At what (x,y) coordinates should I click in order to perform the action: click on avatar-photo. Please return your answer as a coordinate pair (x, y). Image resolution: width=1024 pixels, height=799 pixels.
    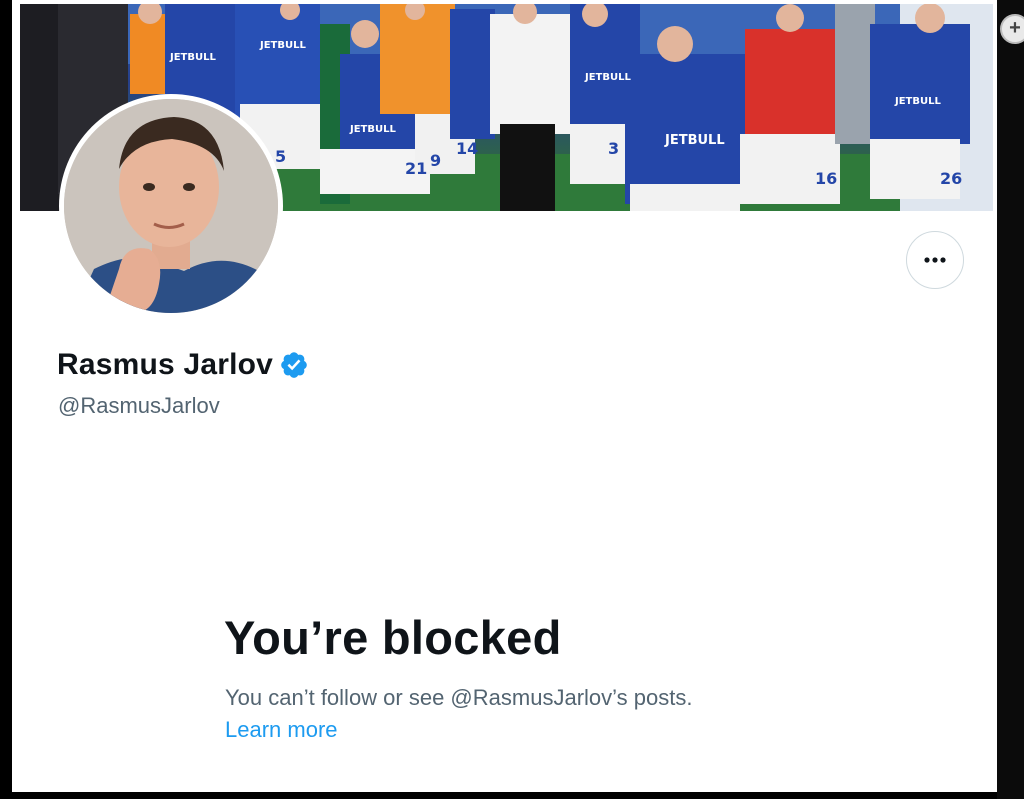
    Looking at the image, I should click on (171, 206).